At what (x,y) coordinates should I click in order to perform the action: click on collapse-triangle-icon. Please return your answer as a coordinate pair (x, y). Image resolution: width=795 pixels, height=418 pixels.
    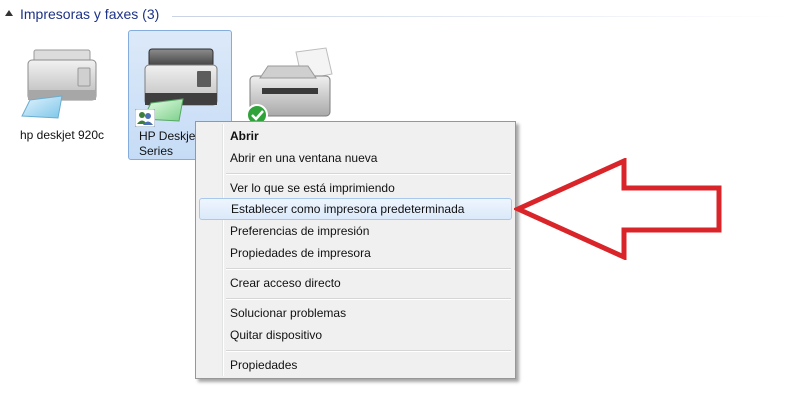
    Looking at the image, I should click on (9, 13).